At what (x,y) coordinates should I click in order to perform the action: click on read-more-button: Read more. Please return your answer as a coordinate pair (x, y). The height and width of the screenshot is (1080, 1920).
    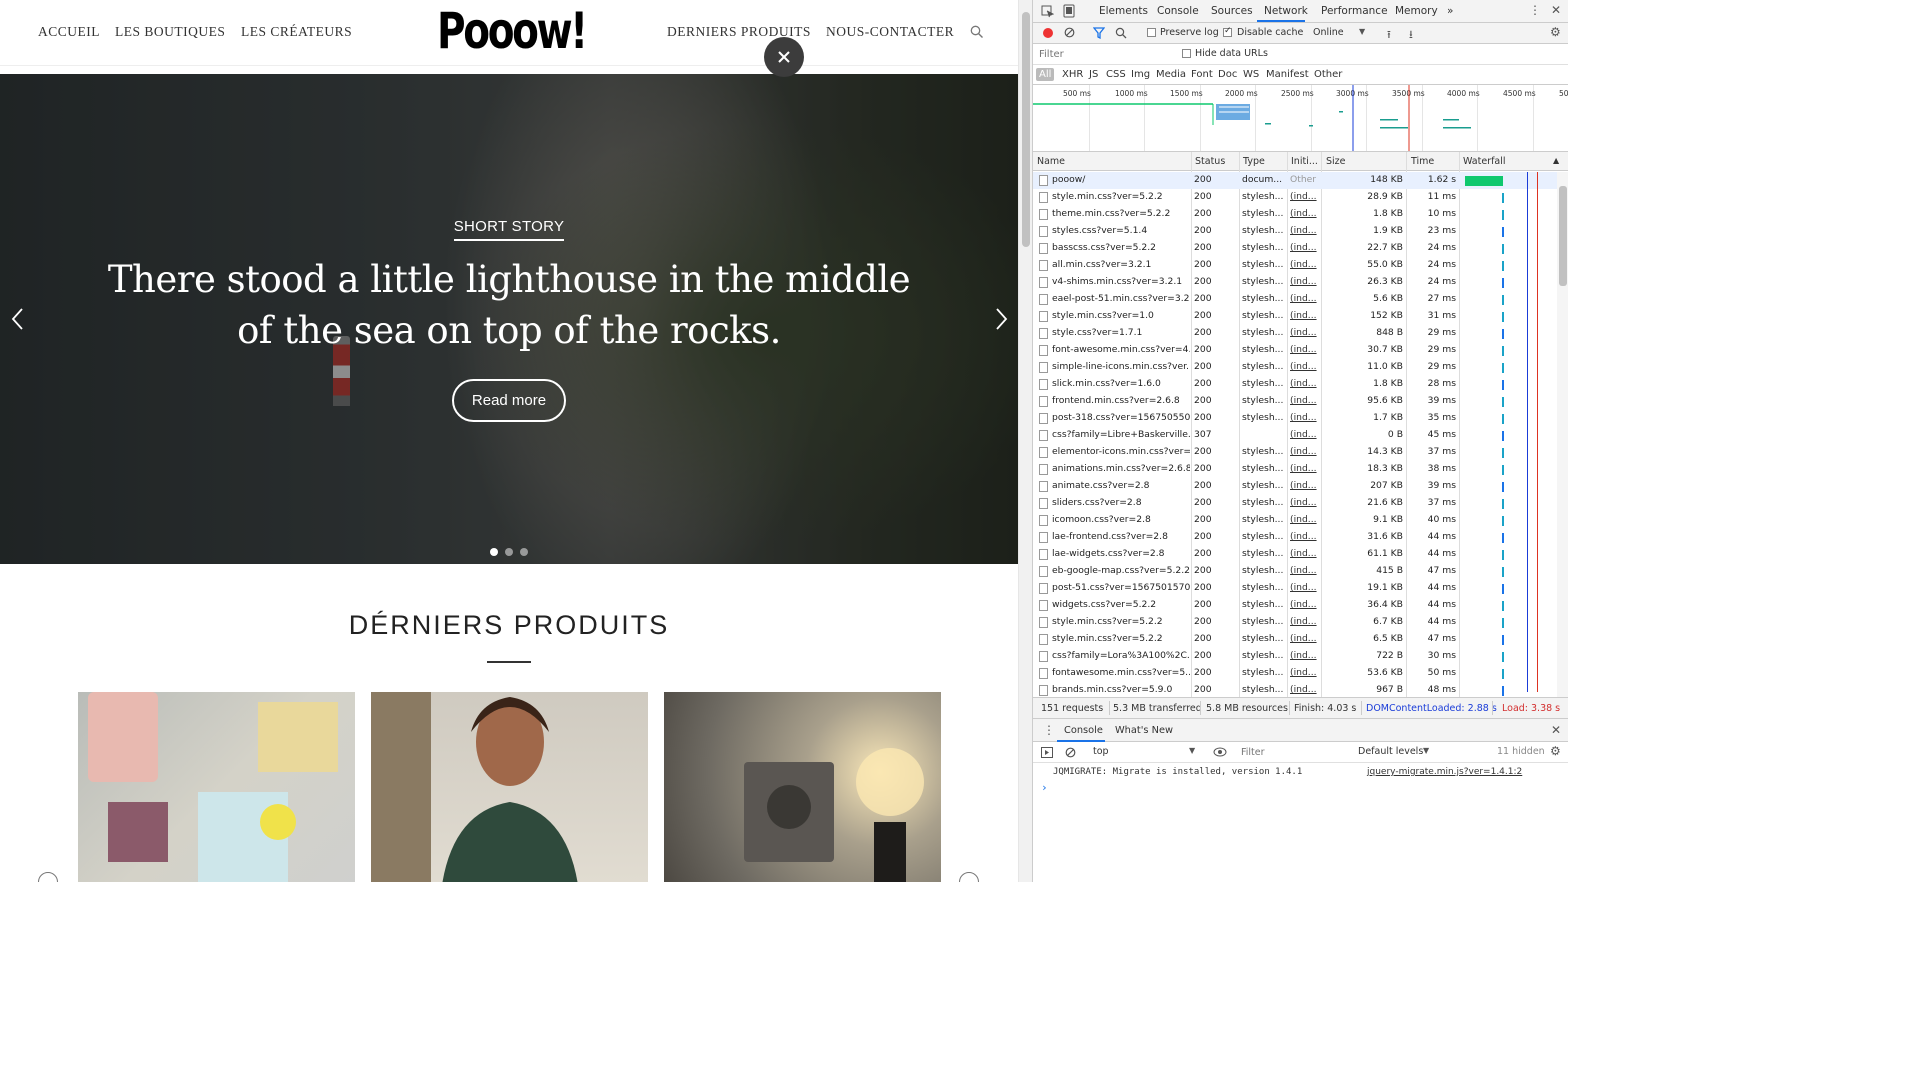
    Looking at the image, I should click on (509, 400).